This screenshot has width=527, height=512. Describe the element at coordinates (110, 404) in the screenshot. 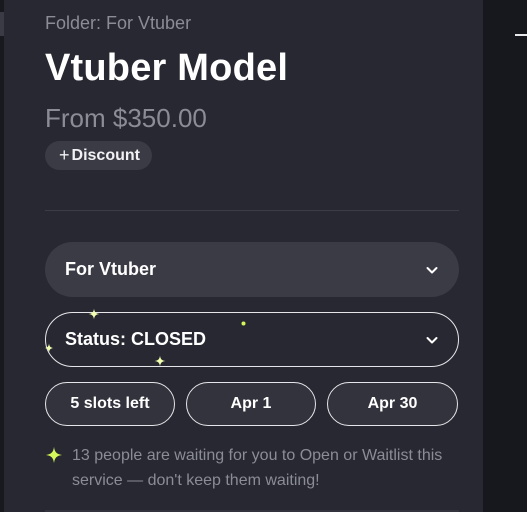

I see `slots-left-button: 5 slots left` at that location.